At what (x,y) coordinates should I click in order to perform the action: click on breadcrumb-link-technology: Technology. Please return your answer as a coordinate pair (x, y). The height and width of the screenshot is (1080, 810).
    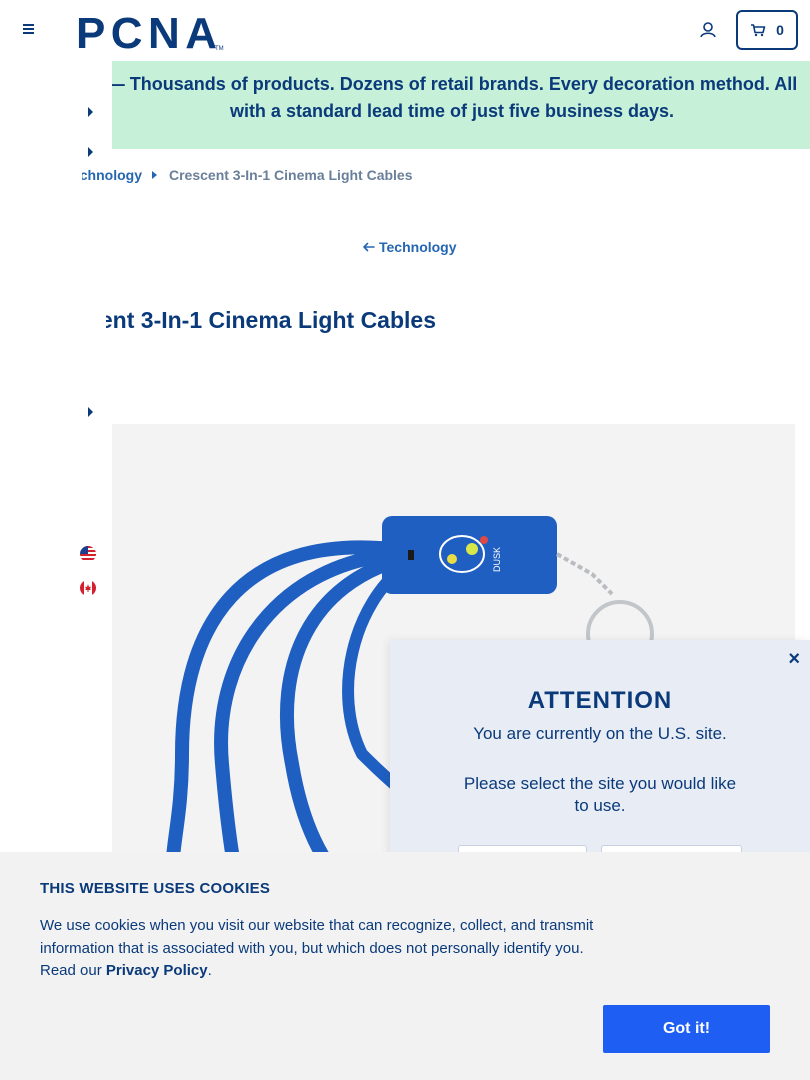
    Looking at the image, I should click on (112, 175).